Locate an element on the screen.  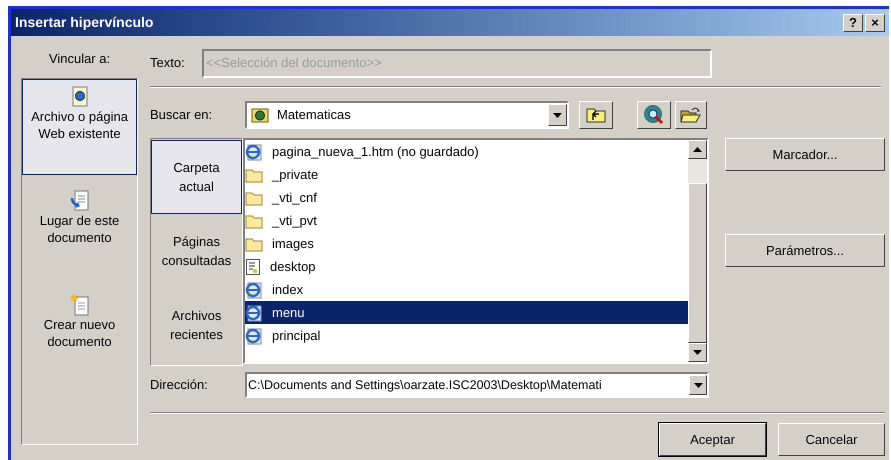
browse-file-button is located at coordinates (691, 115).